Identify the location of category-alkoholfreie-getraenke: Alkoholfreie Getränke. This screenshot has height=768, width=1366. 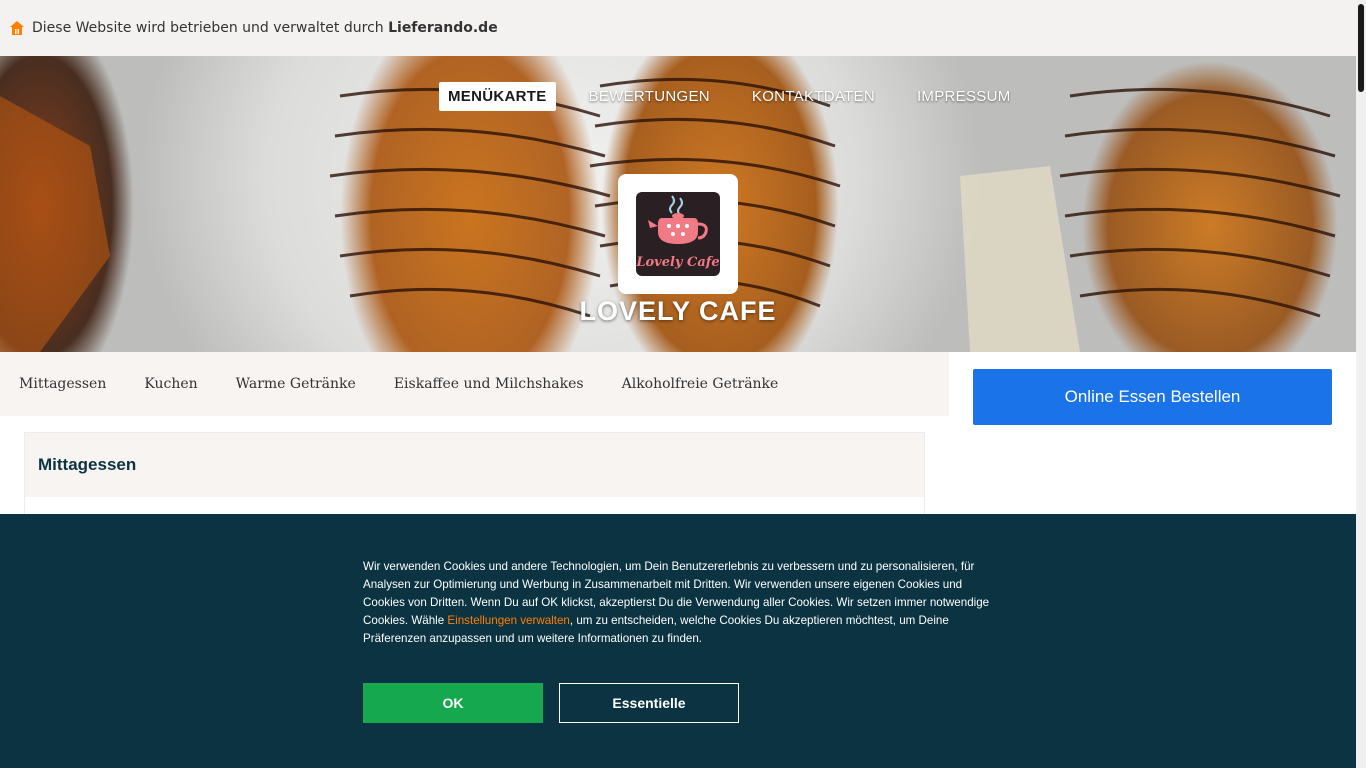
(700, 384).